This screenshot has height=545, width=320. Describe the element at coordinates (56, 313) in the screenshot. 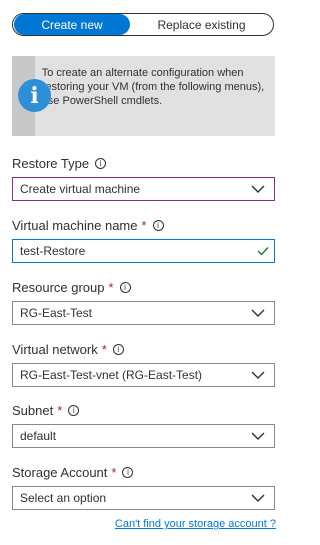

I see `resource-group-value: RG-East-Test` at that location.